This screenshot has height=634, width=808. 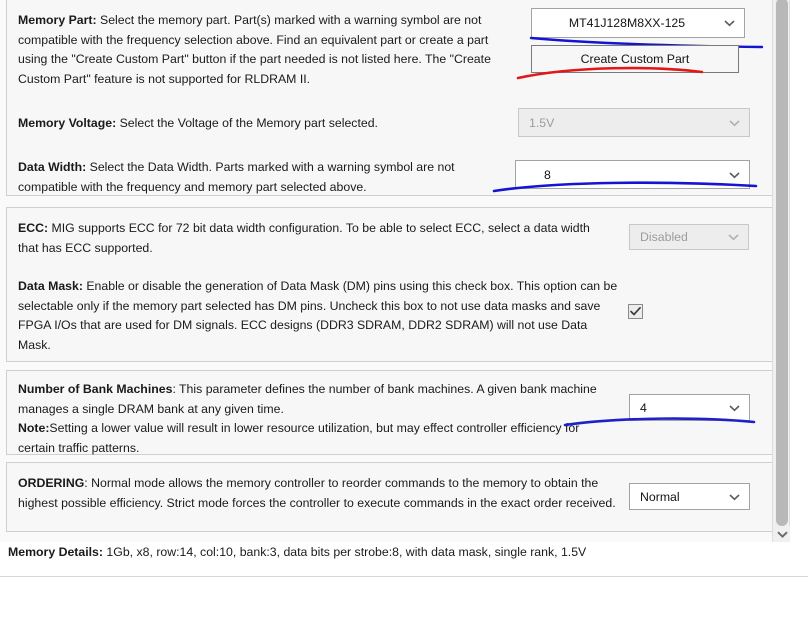 I want to click on bank-machines-note-label: Note:, so click(x=34, y=428).